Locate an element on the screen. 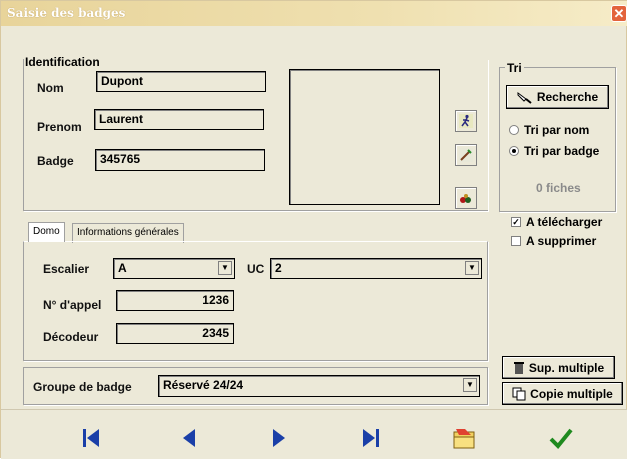  search-button: Recherche is located at coordinates (557, 97).